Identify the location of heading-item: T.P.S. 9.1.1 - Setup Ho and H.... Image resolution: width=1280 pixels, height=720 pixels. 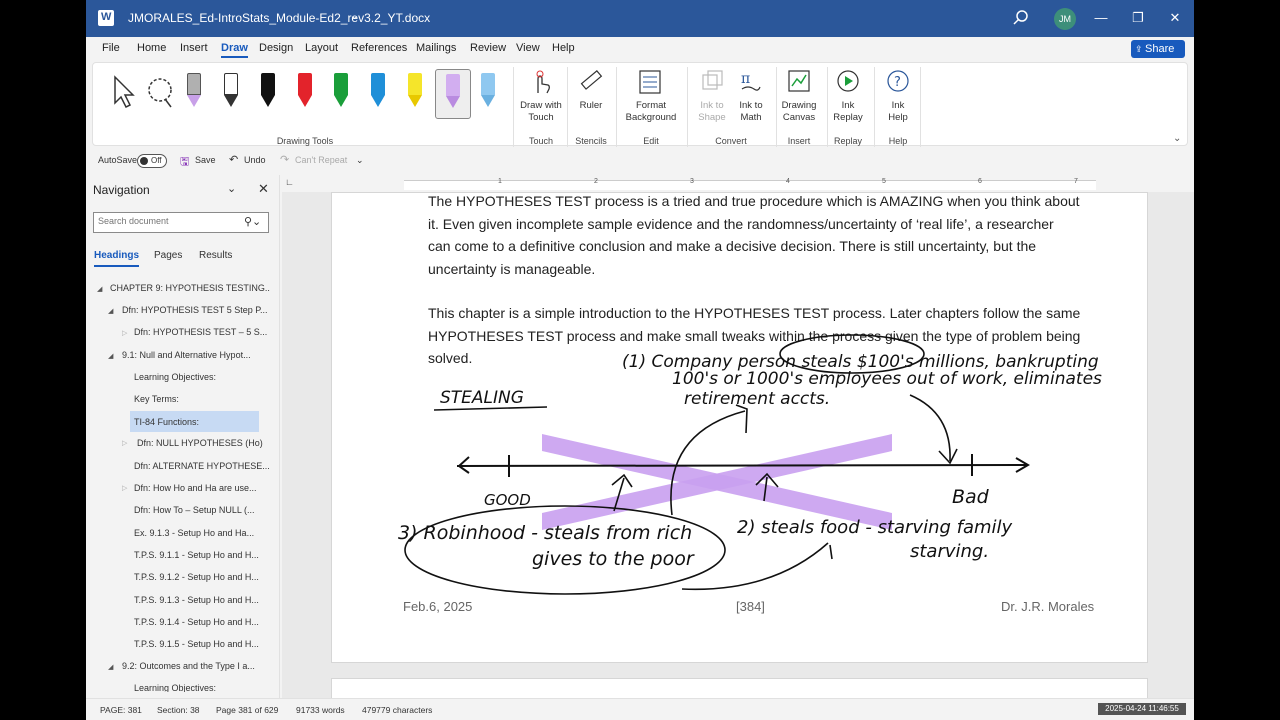
(202, 555).